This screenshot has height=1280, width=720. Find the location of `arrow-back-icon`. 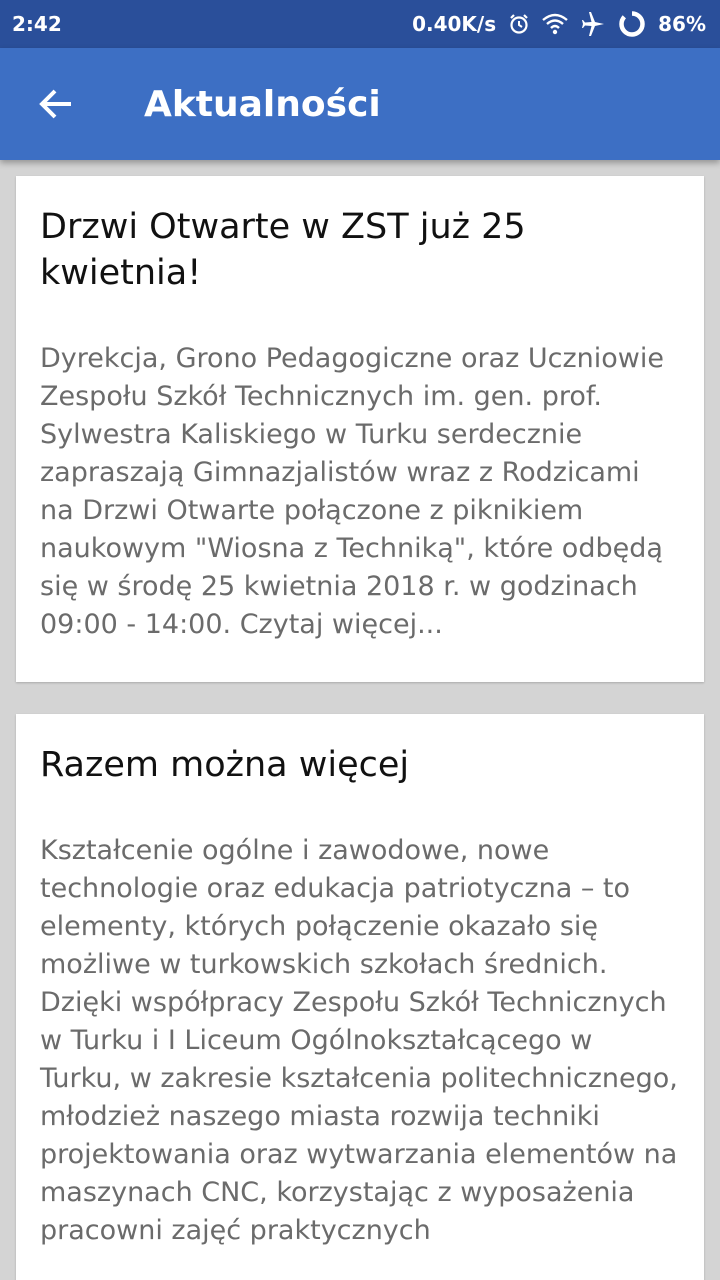

arrow-back-icon is located at coordinates (55, 104).